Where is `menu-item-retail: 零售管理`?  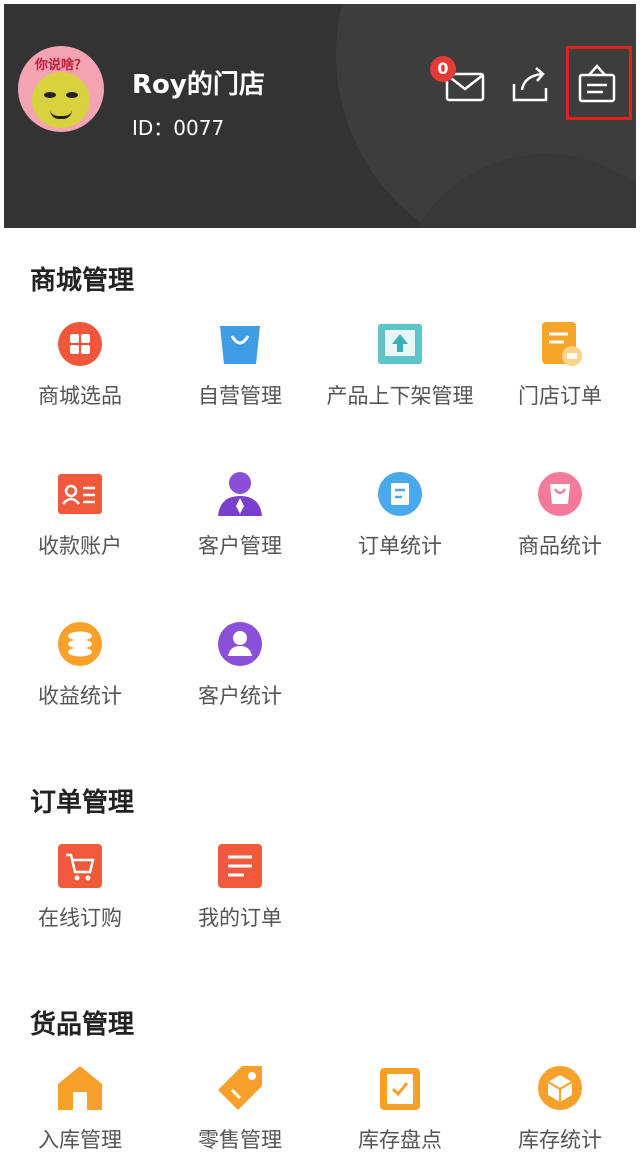 menu-item-retail: 零售管理 is located at coordinates (240, 1109).